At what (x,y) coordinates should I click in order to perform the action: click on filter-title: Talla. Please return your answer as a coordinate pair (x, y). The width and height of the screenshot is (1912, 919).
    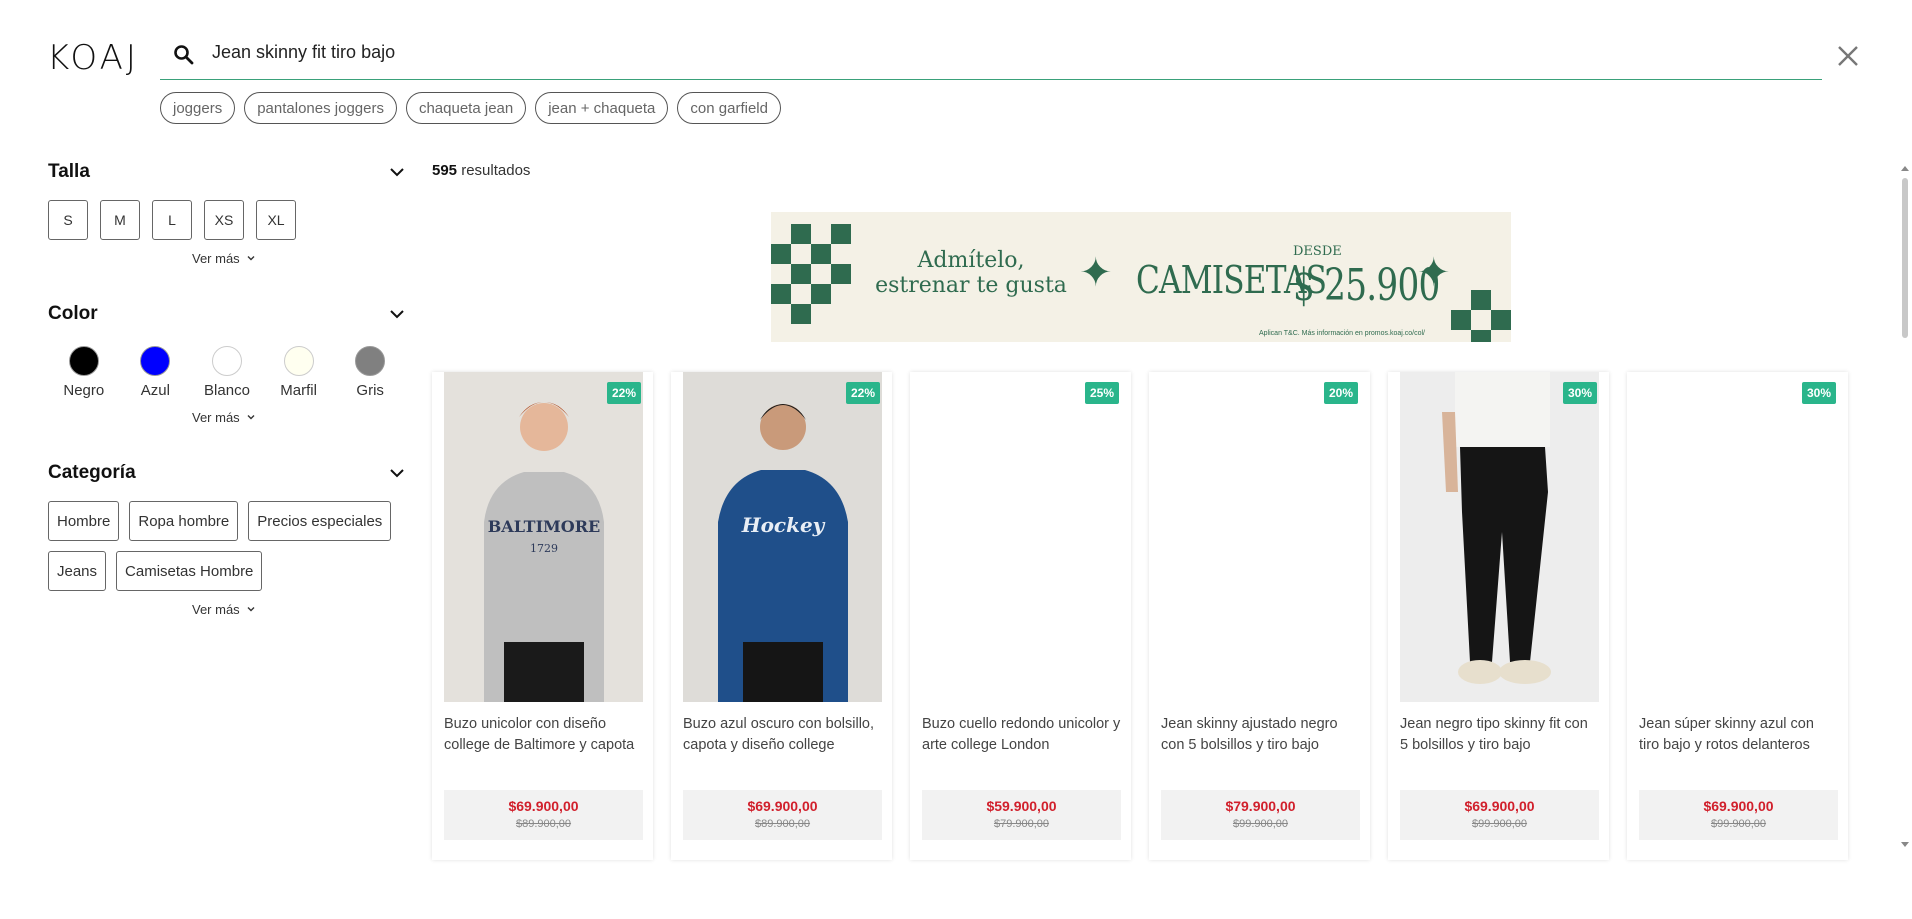
    Looking at the image, I should click on (69, 171).